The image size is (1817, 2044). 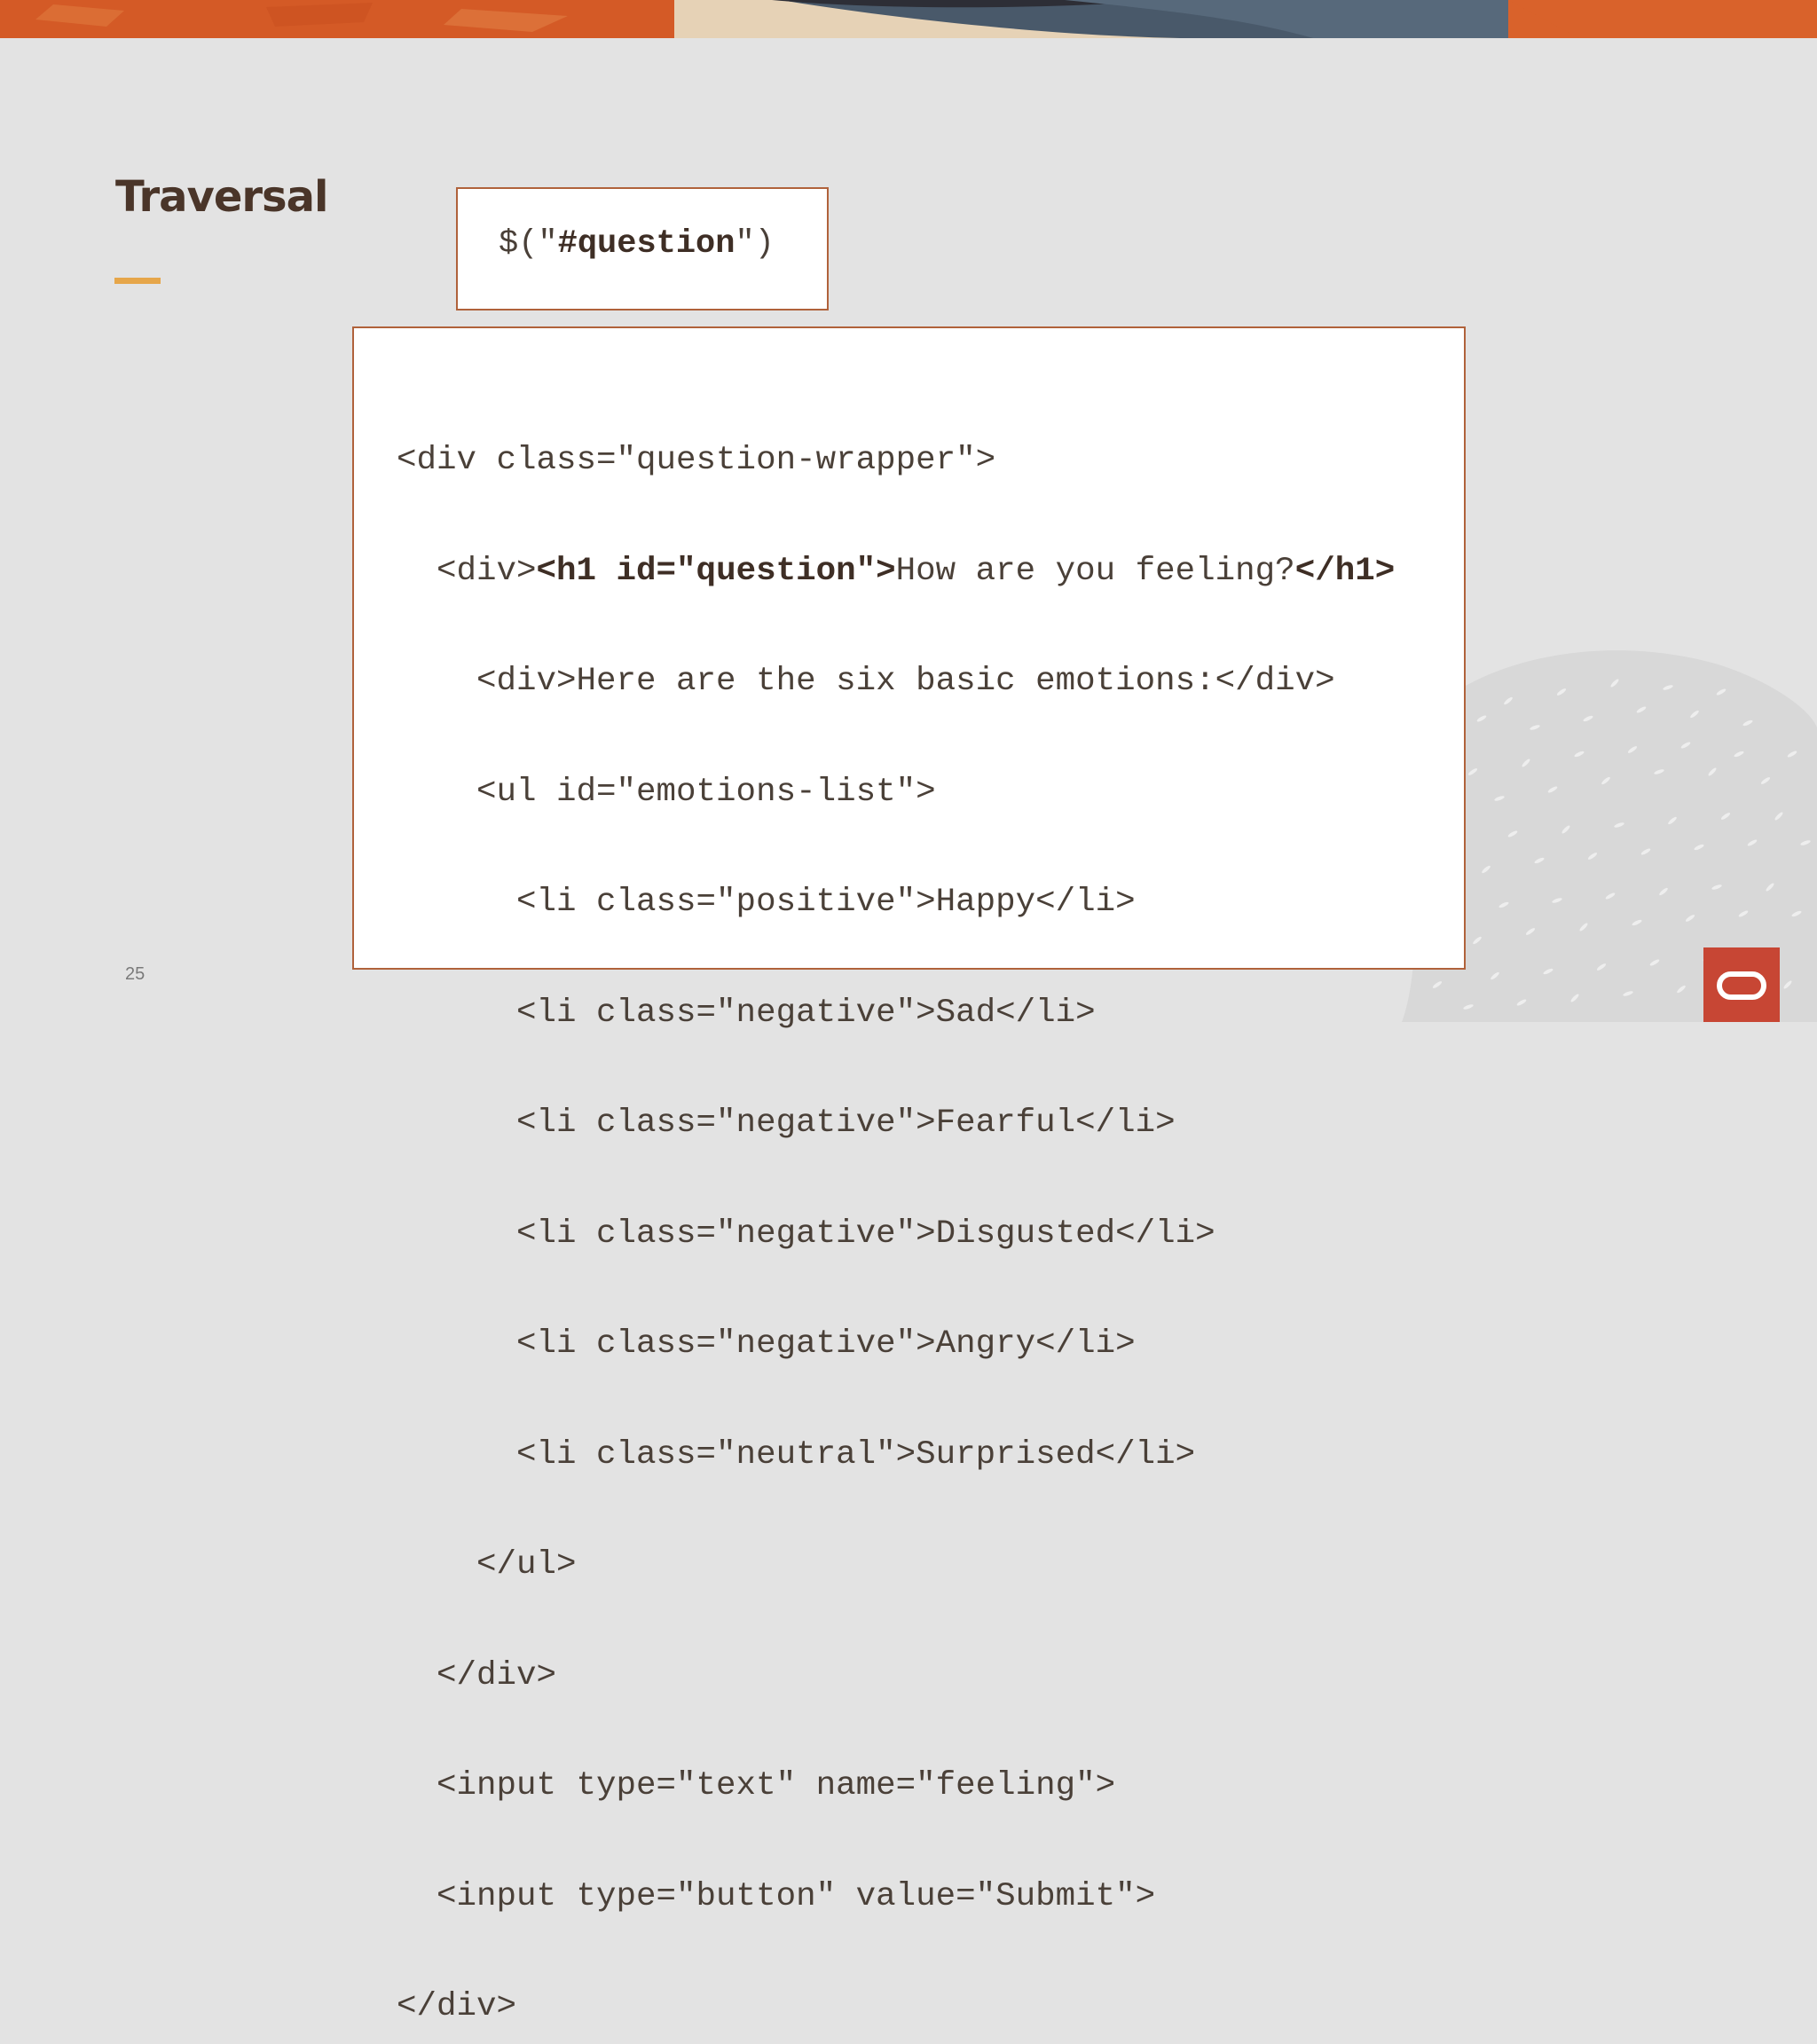 I want to click on code-line: <input type="button" value="Submit">, so click(x=776, y=1896).